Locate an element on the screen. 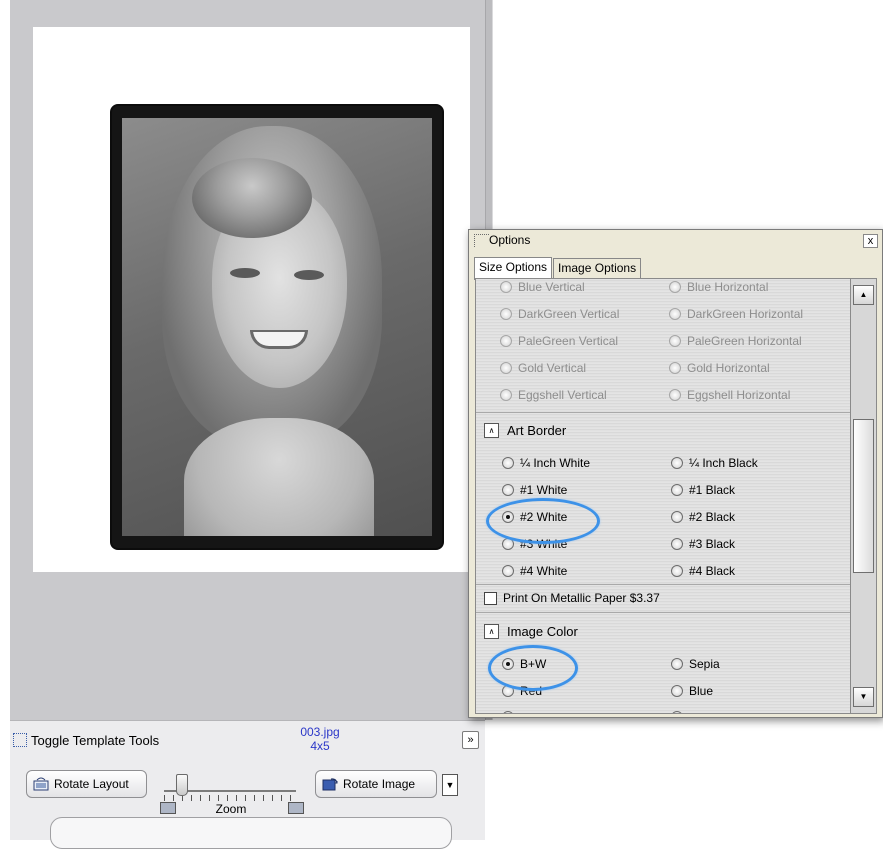 This screenshot has width=883, height=849. radio-blue-horizontal: Blue Horizontal is located at coordinates (718, 287).